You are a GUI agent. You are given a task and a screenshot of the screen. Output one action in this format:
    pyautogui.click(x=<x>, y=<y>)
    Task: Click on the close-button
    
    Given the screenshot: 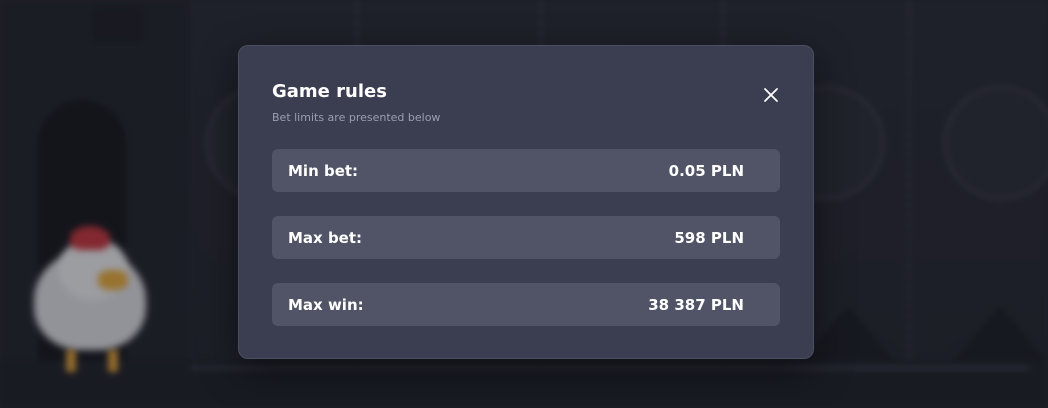 What is the action you would take?
    pyautogui.click(x=771, y=95)
    